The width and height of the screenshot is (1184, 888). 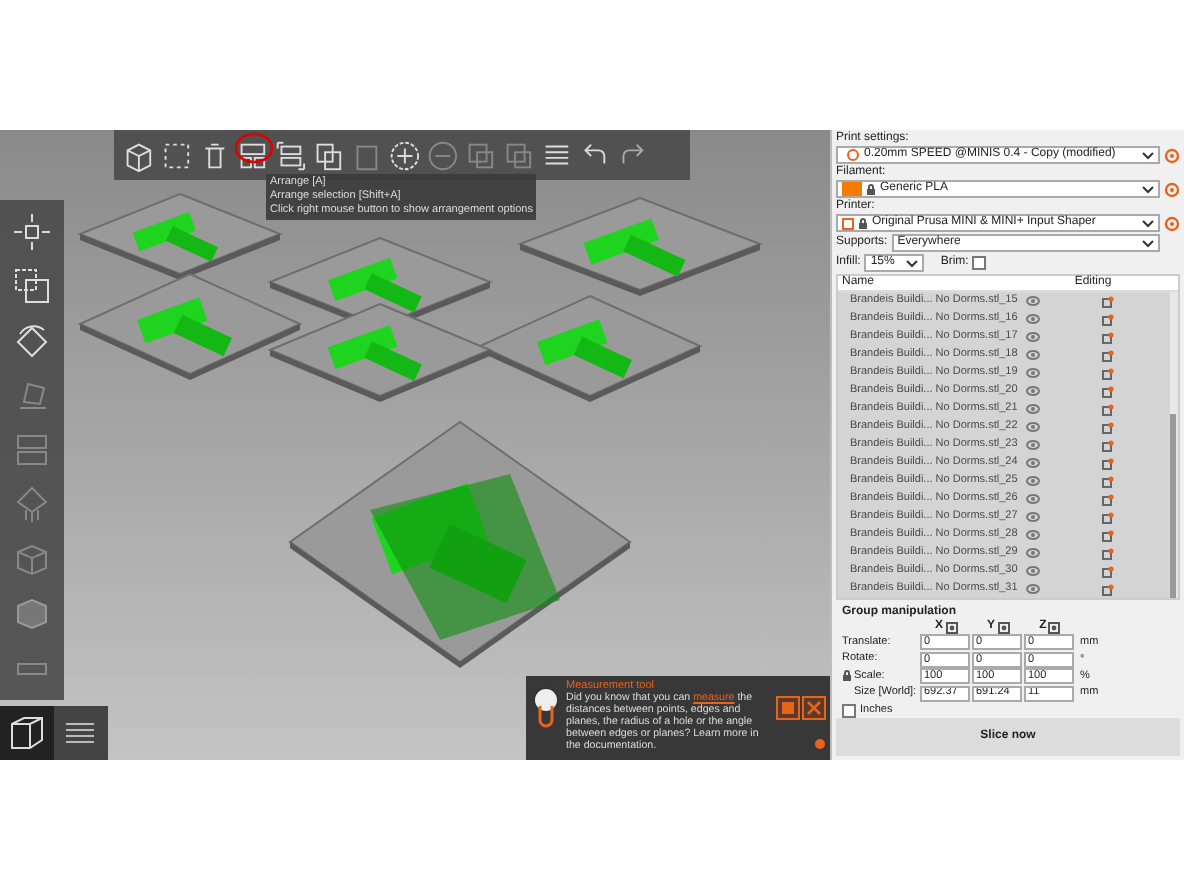 I want to click on scale-icon, so click(x=32, y=285).